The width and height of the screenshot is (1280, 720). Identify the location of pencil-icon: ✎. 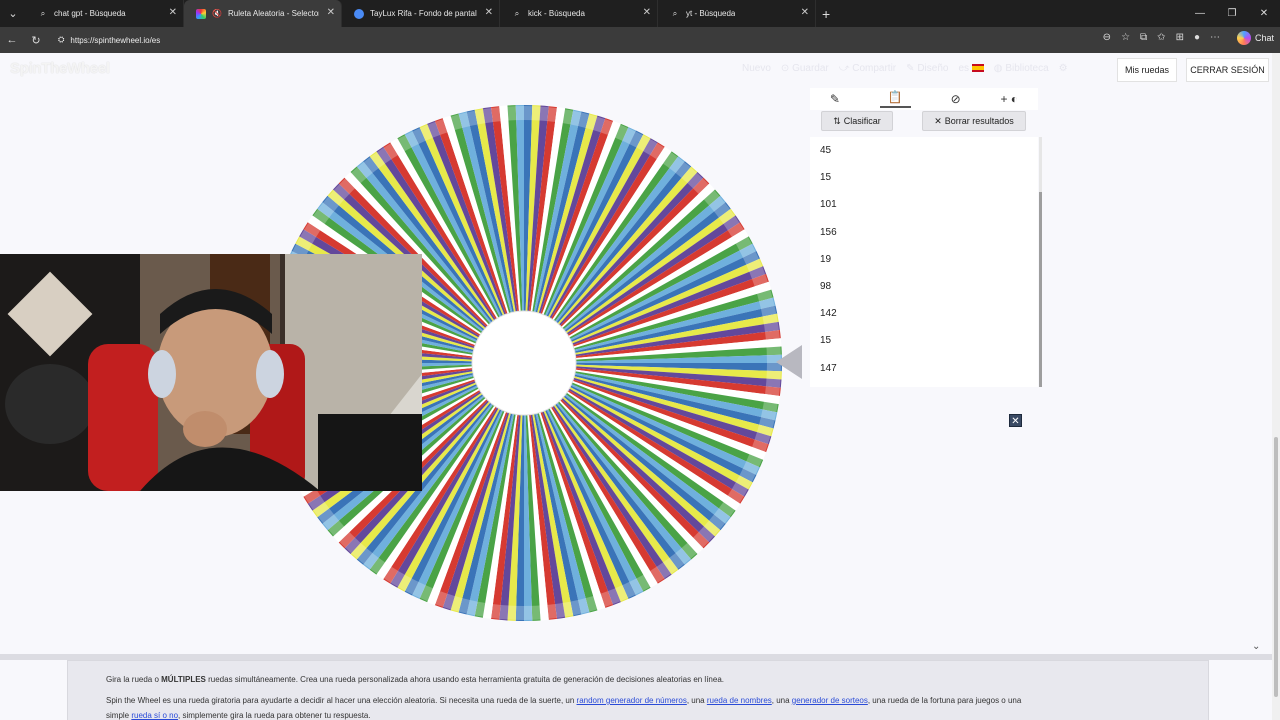
(912, 68).